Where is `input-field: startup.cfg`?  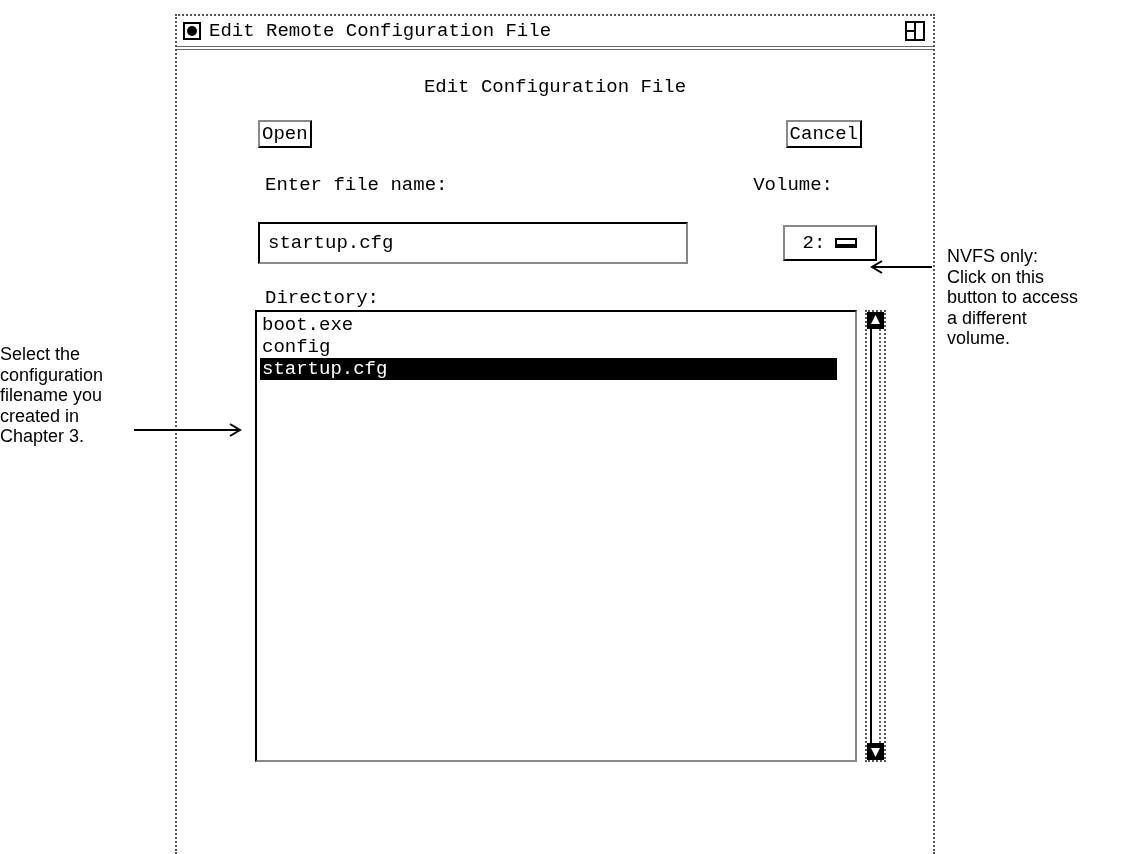
input-field: startup.cfg is located at coordinates (473, 243).